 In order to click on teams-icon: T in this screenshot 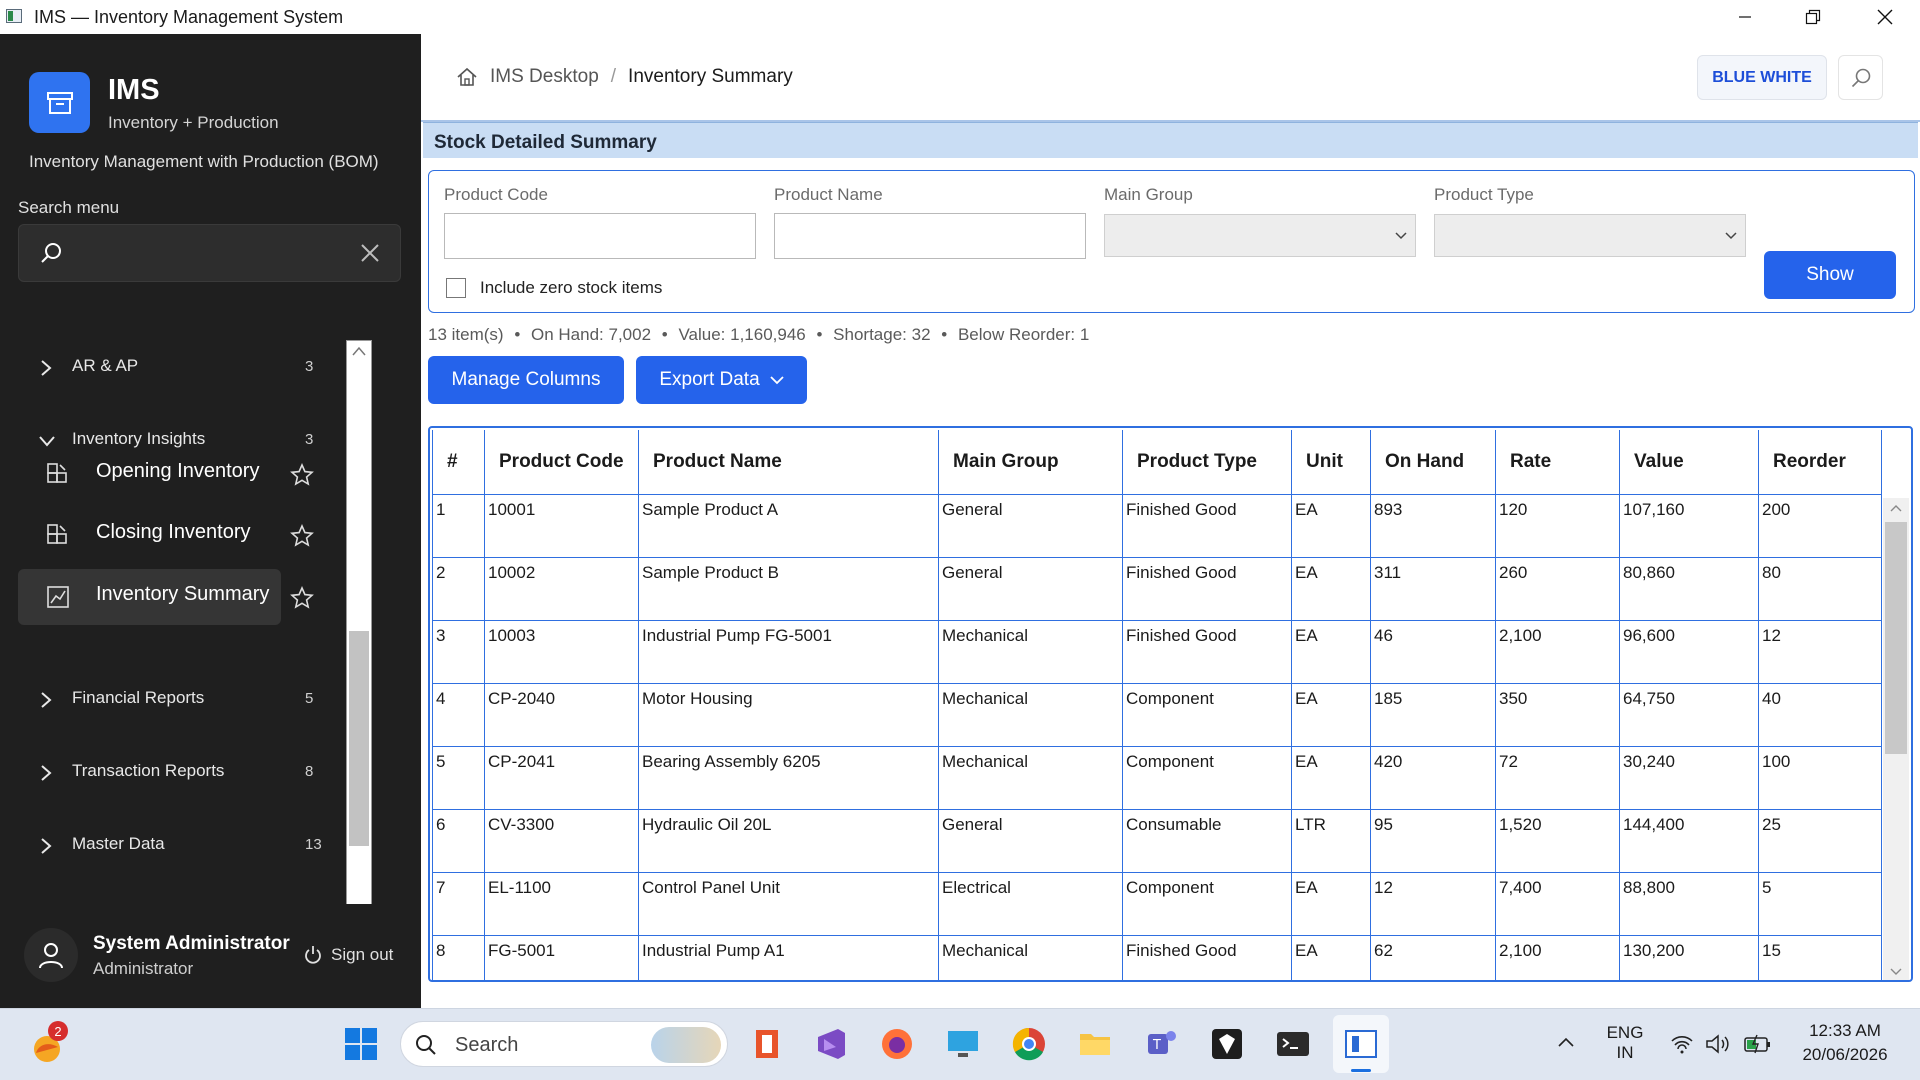, I will do `click(1161, 1044)`.